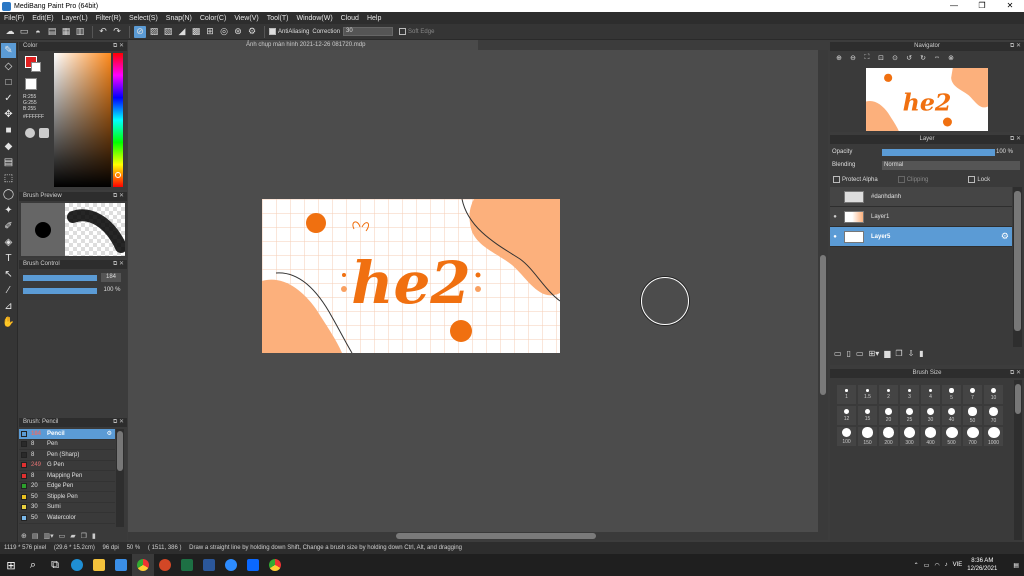 The height and width of the screenshot is (576, 1024). I want to click on document-tab: Ảnh chụp màn hình 2021-12-26 081720.mdp, so click(303, 45).